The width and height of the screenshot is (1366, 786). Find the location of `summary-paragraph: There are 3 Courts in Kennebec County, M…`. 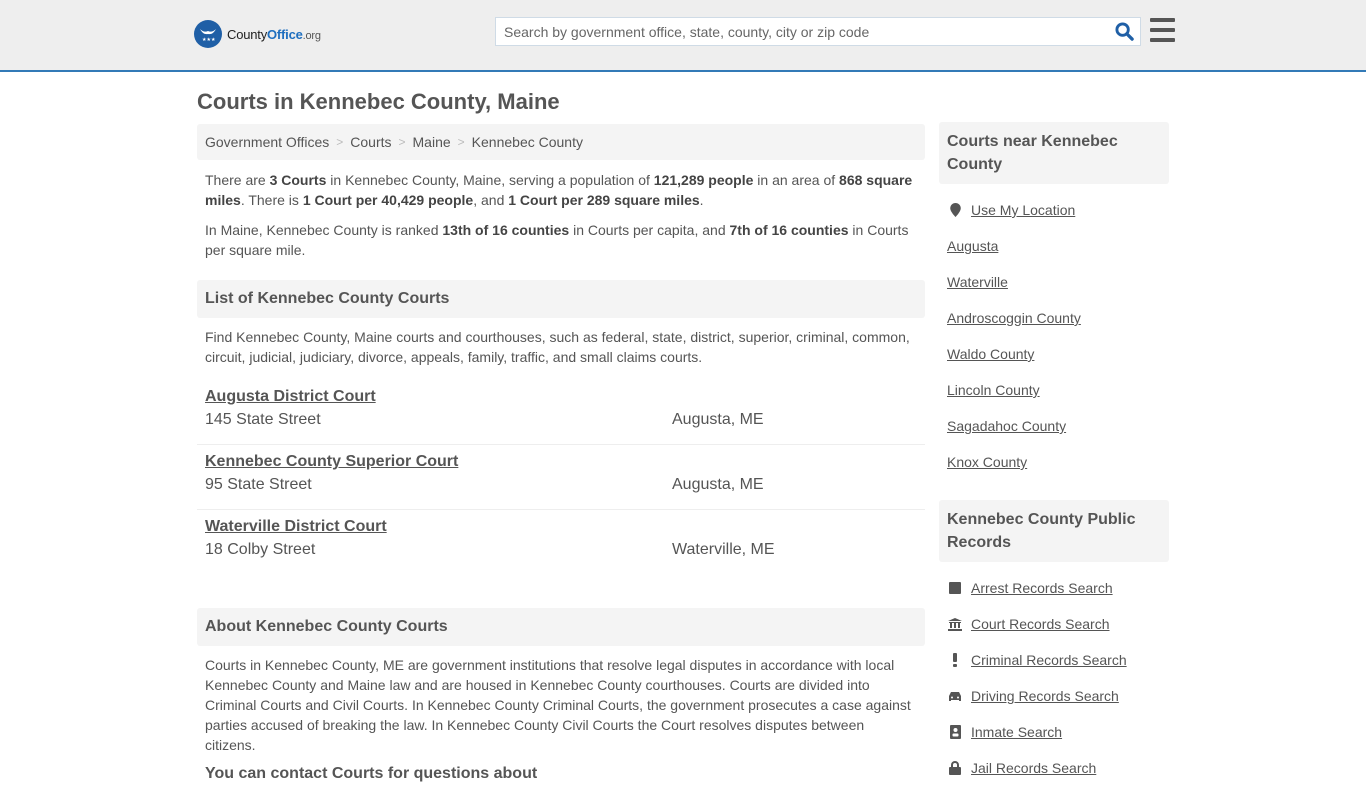

summary-paragraph: There are 3 Courts in Kennebec County, M… is located at coordinates (559, 190).